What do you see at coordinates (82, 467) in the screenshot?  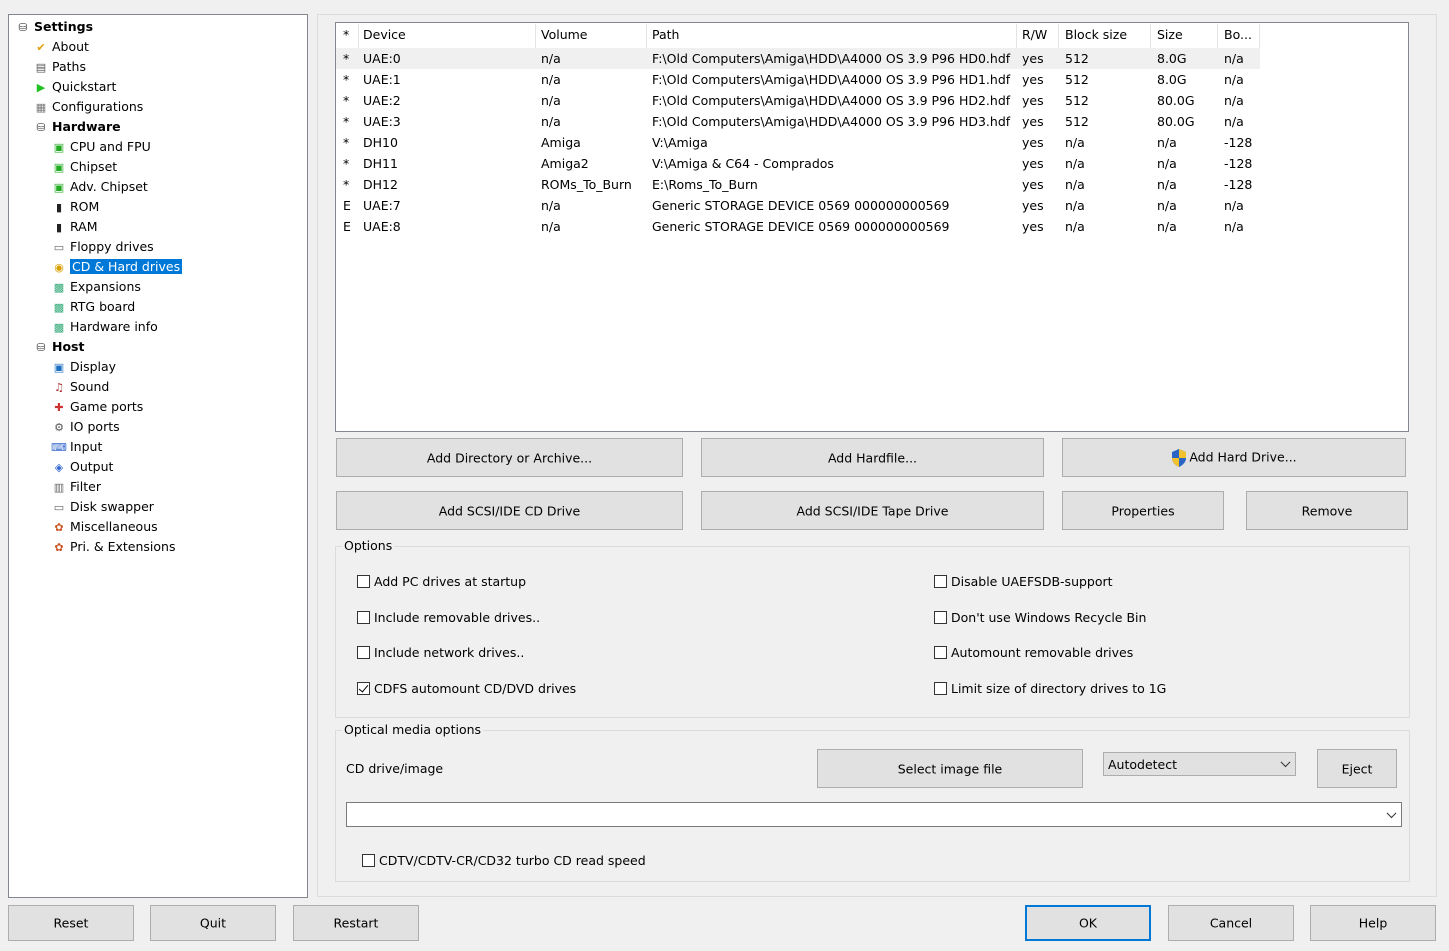 I see `tree-item-output: ◈ Output` at bounding box center [82, 467].